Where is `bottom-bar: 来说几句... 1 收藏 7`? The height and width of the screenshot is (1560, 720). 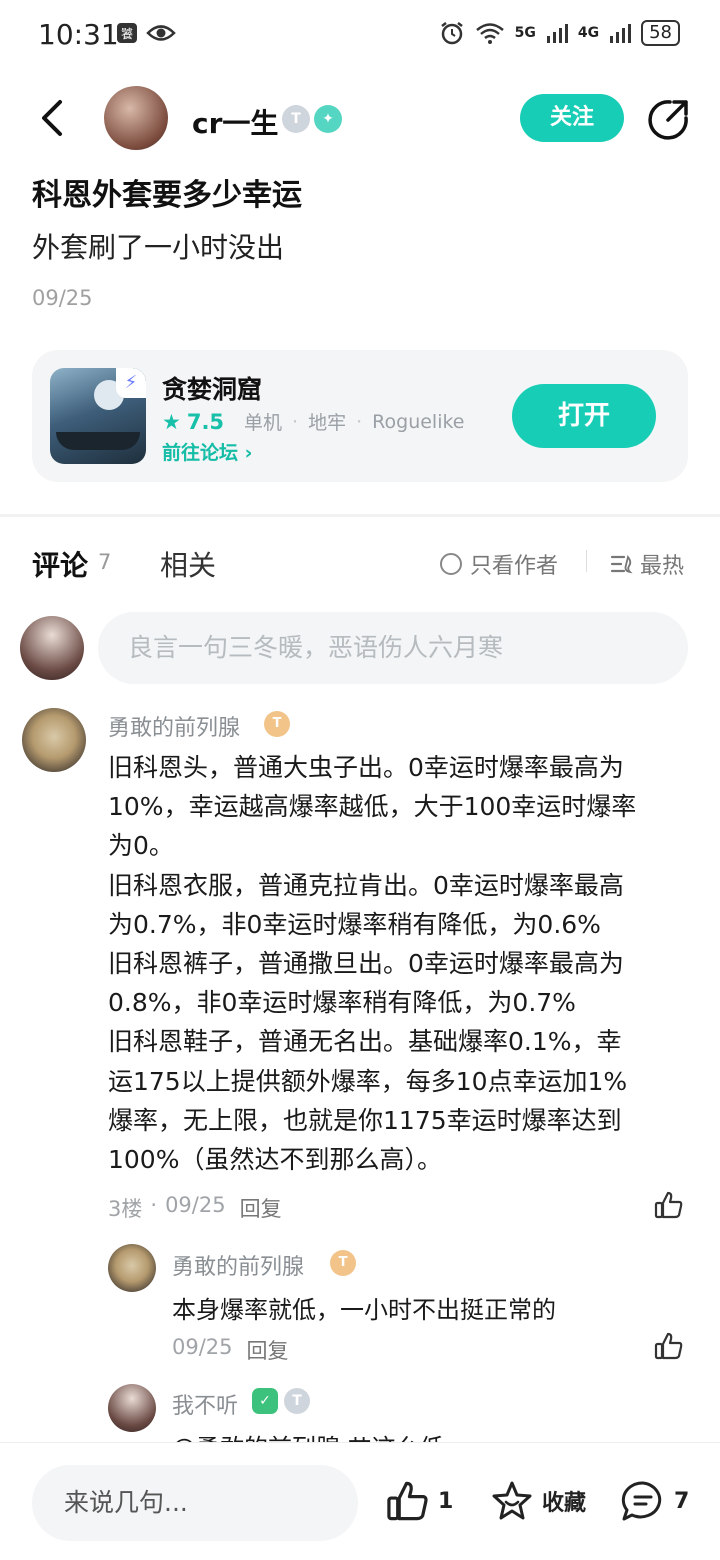
bottom-bar: 来说几句... 1 收藏 7 is located at coordinates (360, 1501).